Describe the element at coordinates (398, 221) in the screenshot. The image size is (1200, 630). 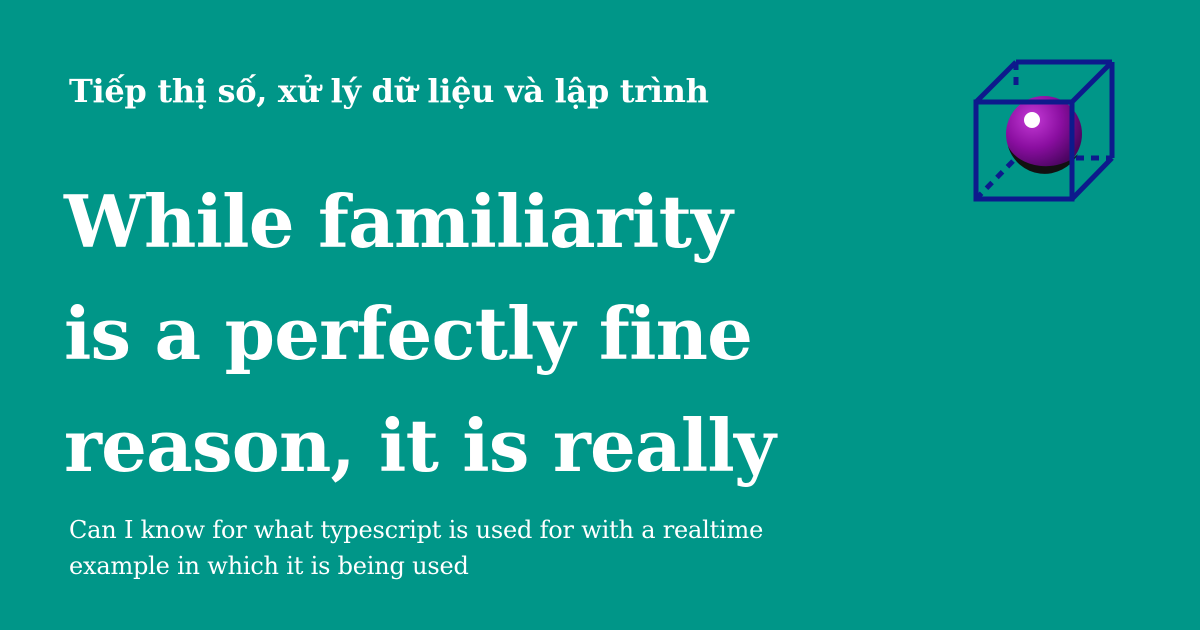
I see `headline-line-1: While familiarity` at that location.